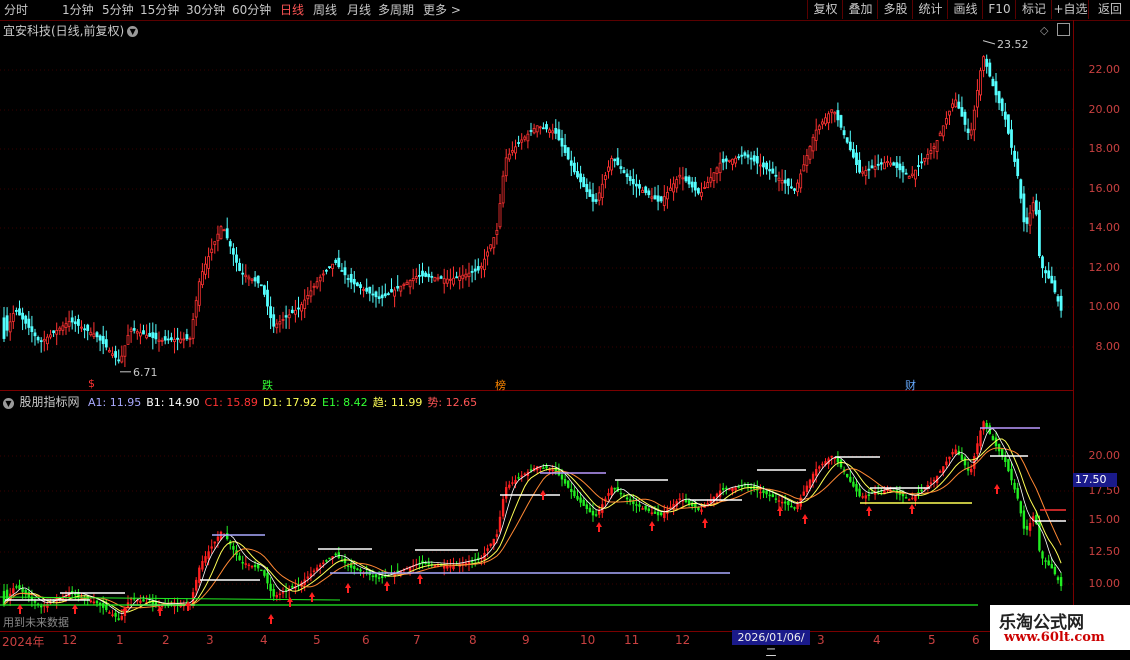 The width and height of the screenshot is (1130, 660). Describe the element at coordinates (1104, 69) in the screenshot. I see `main-y-tick: 22.00` at that location.